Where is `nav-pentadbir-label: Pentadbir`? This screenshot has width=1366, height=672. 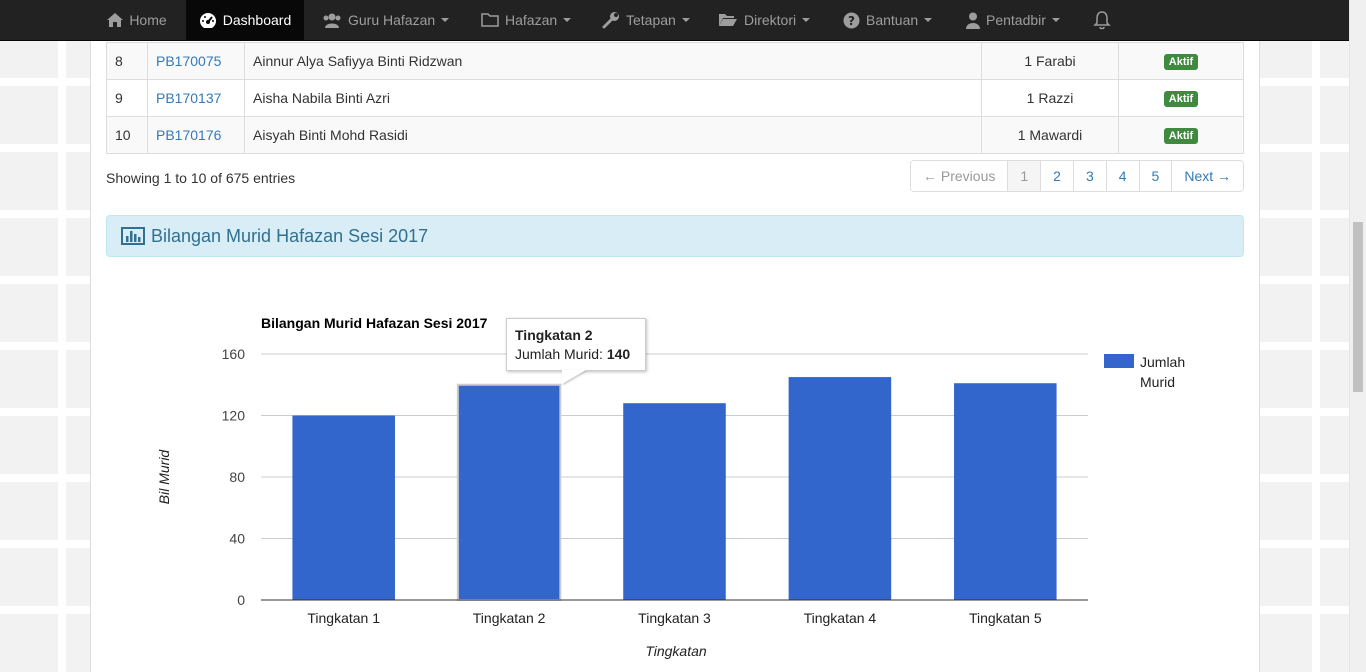
nav-pentadbir-label: Pentadbir is located at coordinates (1016, 20).